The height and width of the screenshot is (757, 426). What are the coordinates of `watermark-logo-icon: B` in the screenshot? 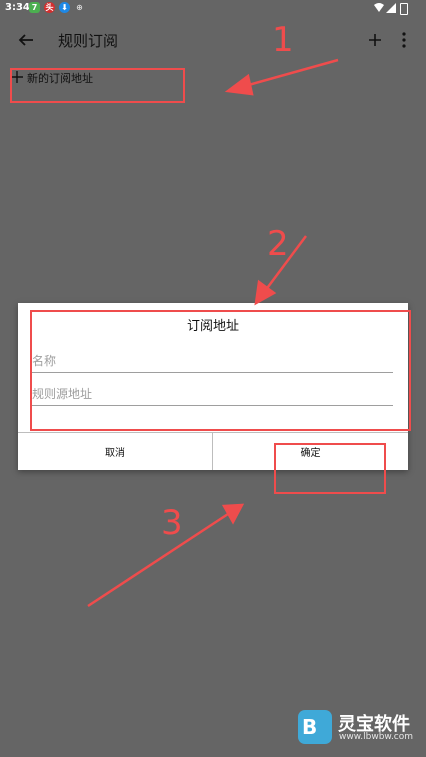 It's located at (315, 727).